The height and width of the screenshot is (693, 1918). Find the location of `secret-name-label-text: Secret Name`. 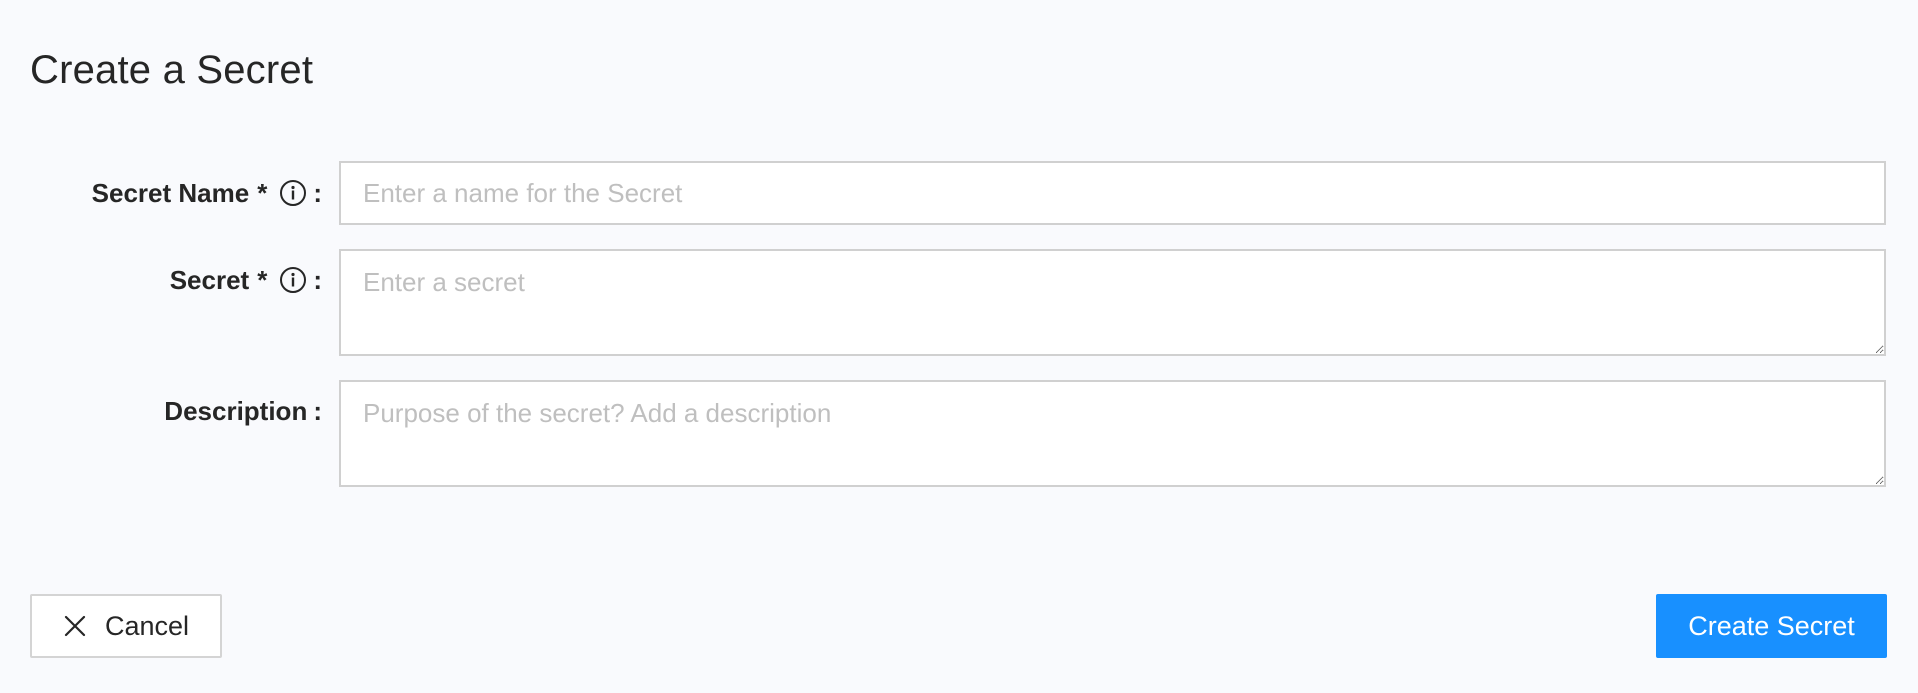

secret-name-label-text: Secret Name is located at coordinates (170, 192).